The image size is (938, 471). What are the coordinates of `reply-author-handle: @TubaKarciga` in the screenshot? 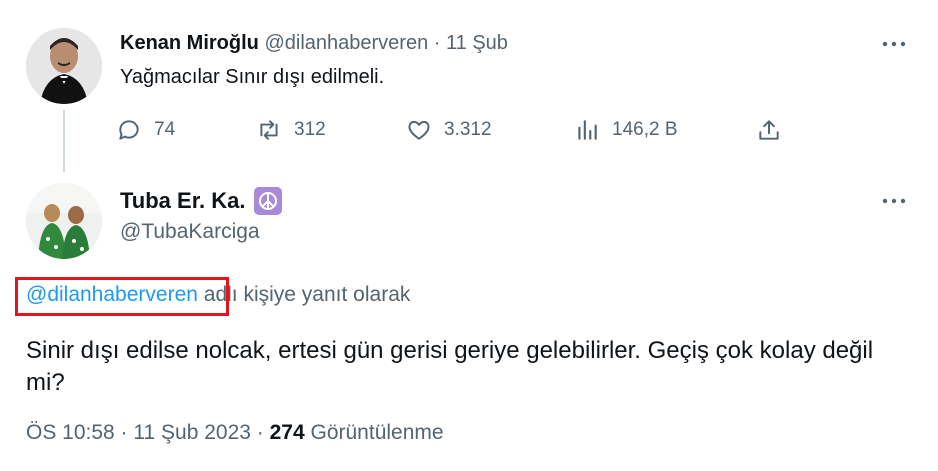 It's located at (190, 232).